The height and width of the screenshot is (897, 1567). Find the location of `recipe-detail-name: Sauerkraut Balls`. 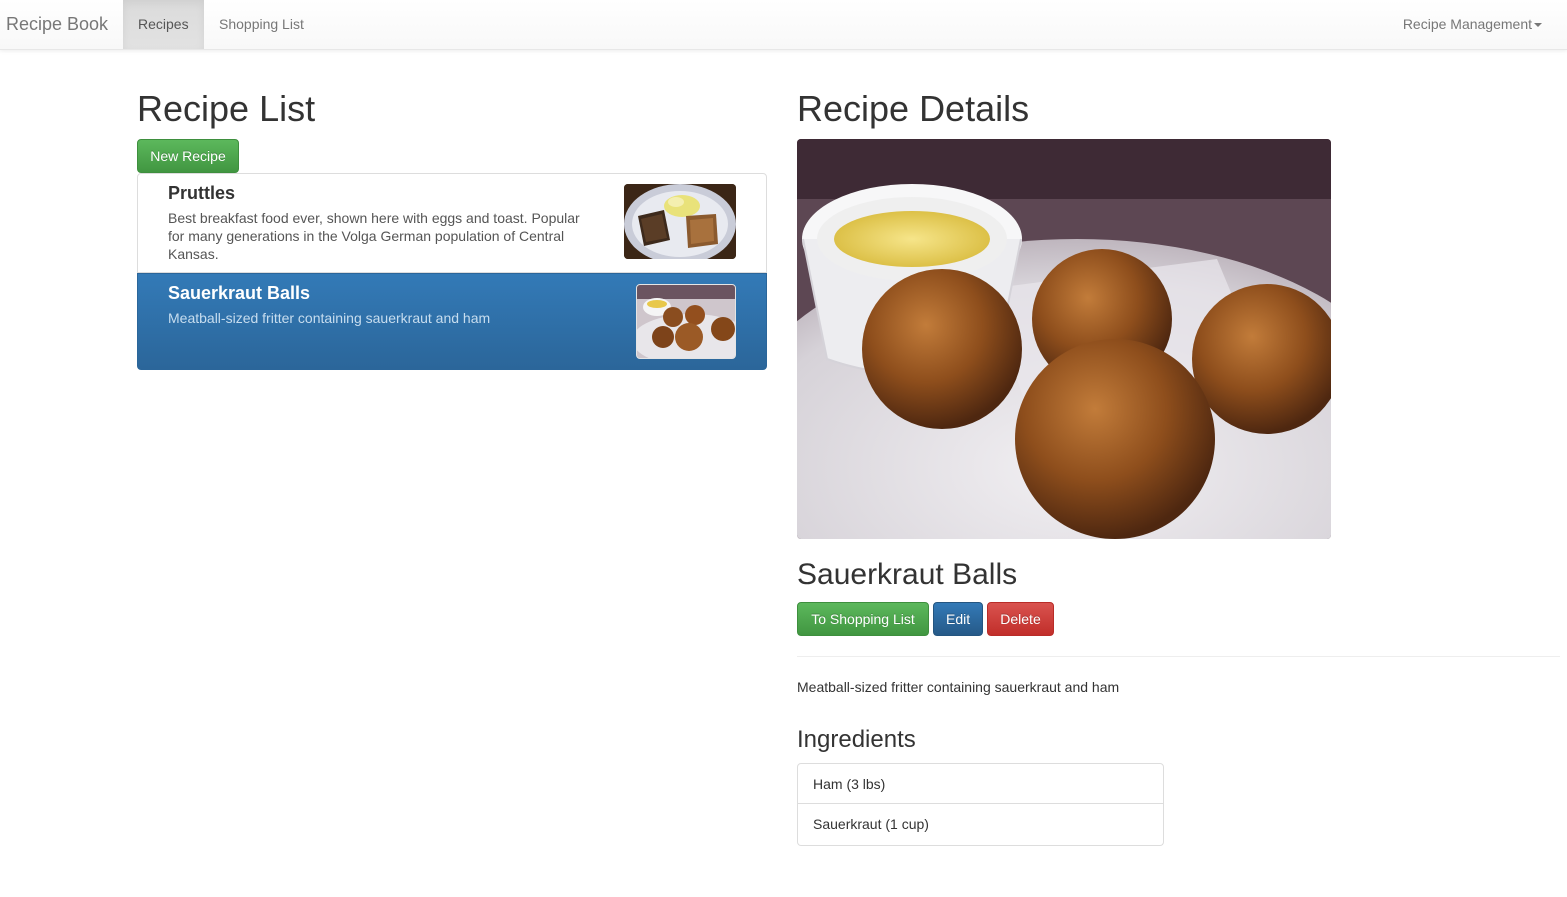

recipe-detail-name: Sauerkraut Balls is located at coordinates (907, 574).